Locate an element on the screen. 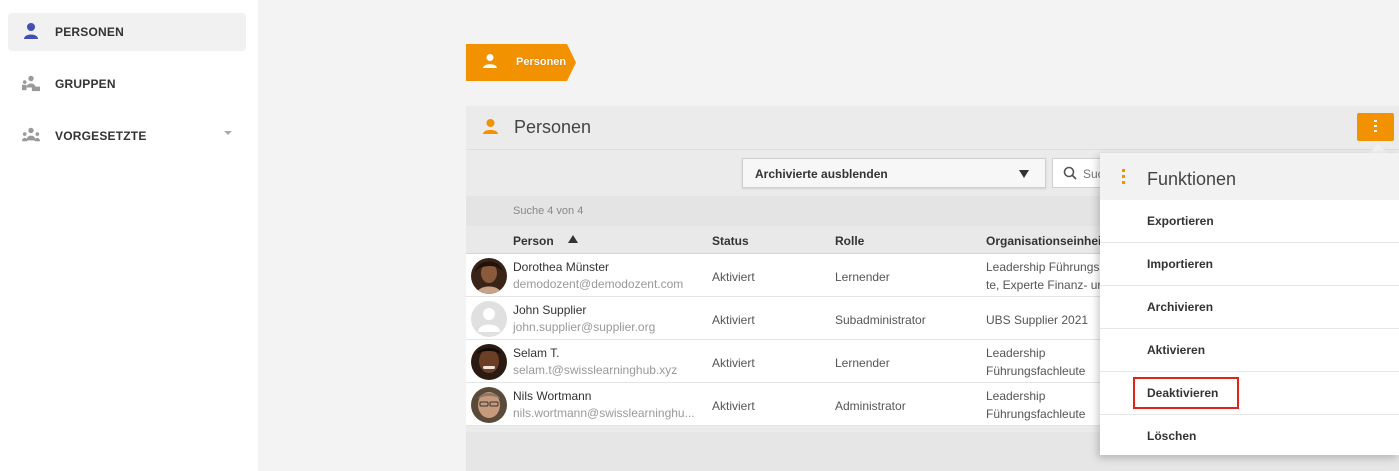 This screenshot has height=471, width=1399. archive-filter-select: Archivierte ausblenden is located at coordinates (894, 173).